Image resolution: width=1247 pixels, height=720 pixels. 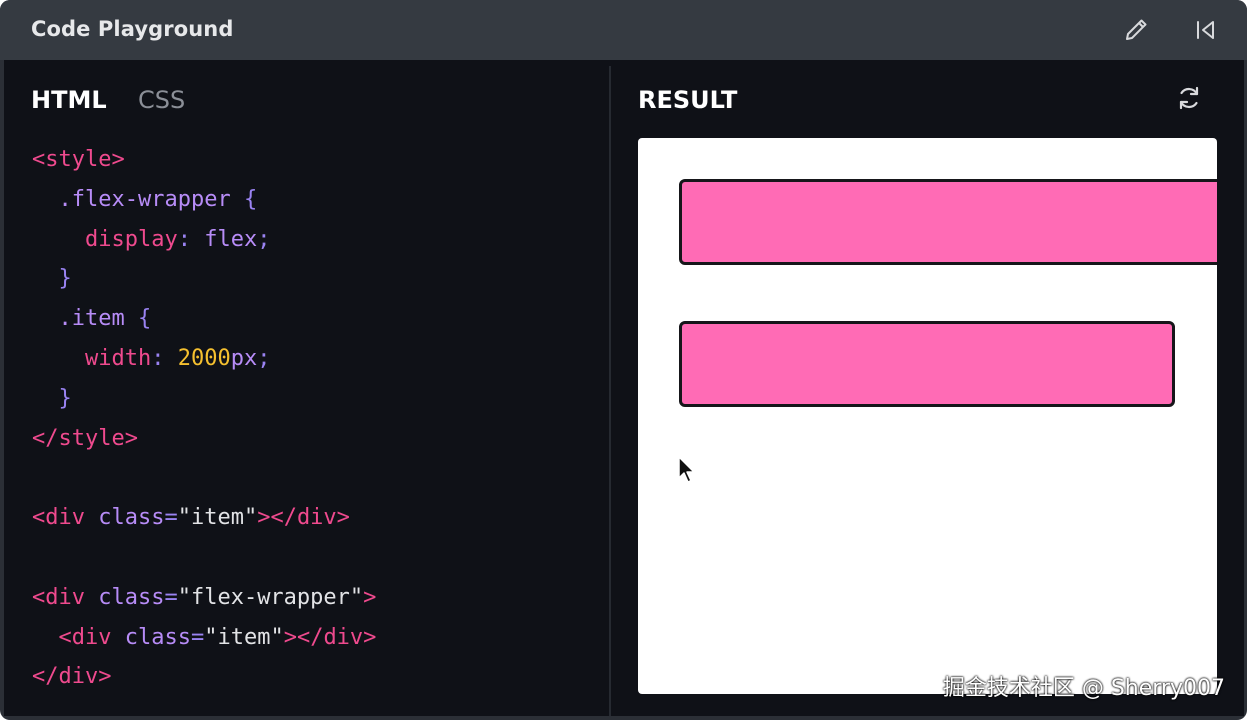 I want to click on title-bar: Code Playground, so click(x=623, y=30).